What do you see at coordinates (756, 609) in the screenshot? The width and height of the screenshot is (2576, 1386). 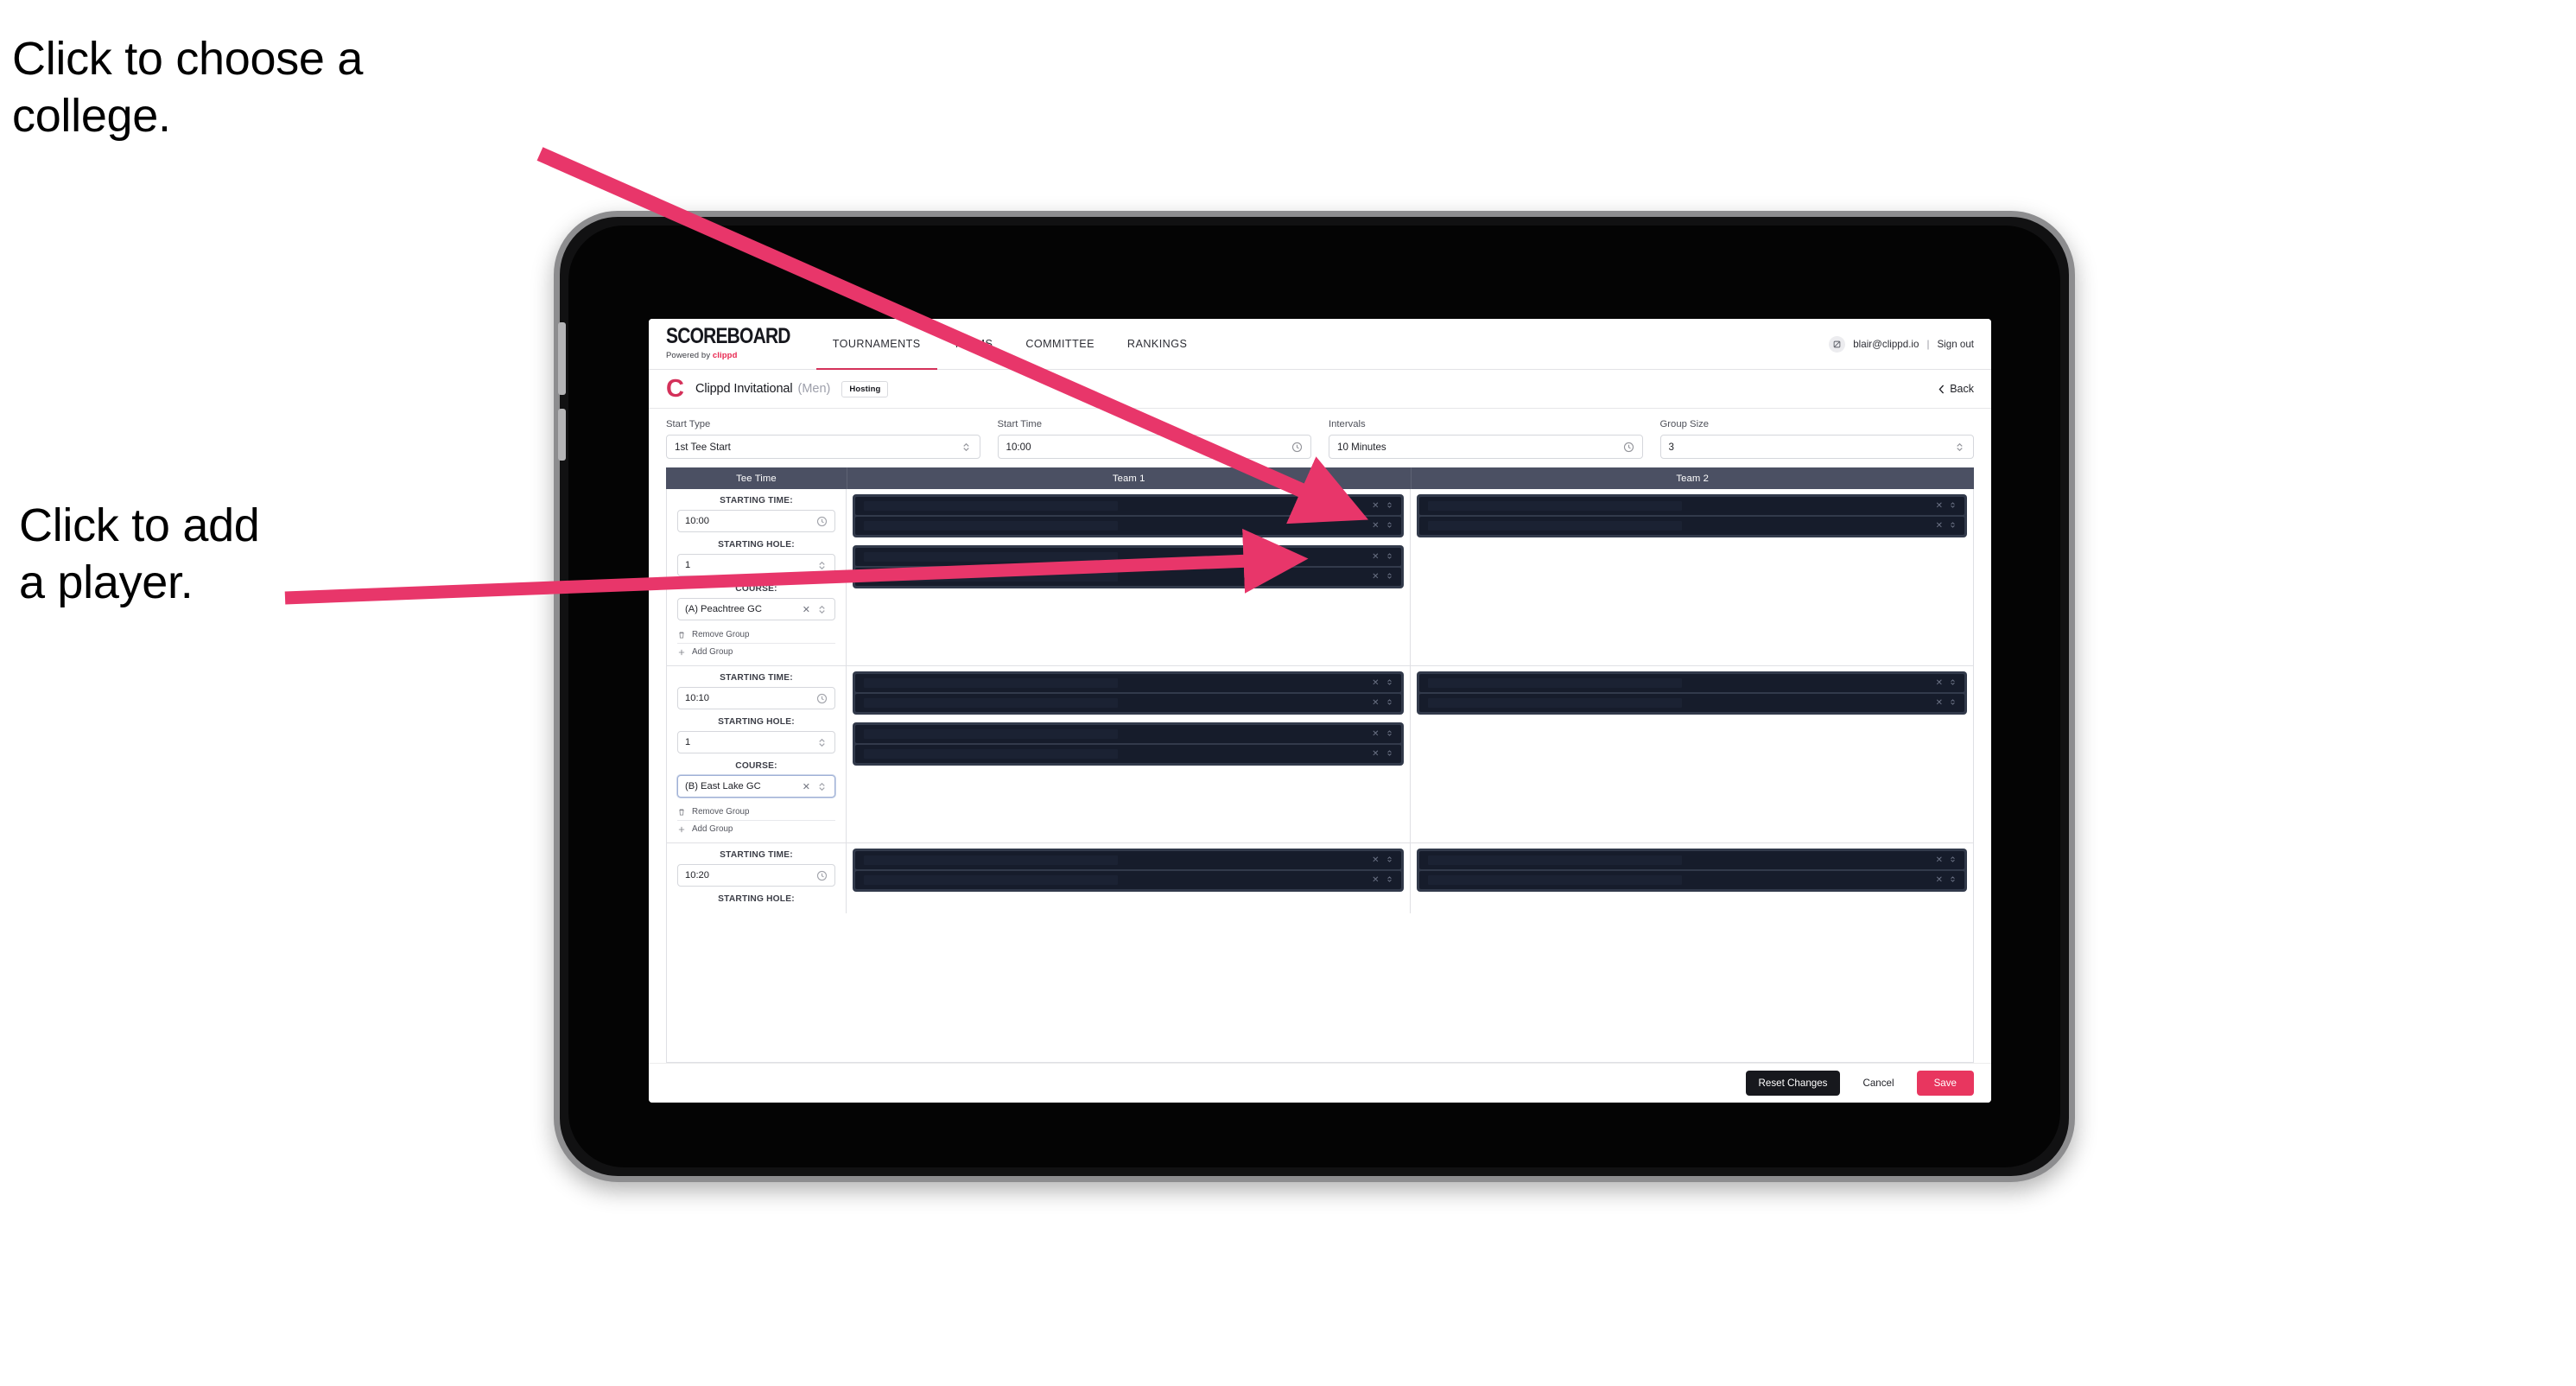 I see `course-select: (A) Peachtree GC ✕` at bounding box center [756, 609].